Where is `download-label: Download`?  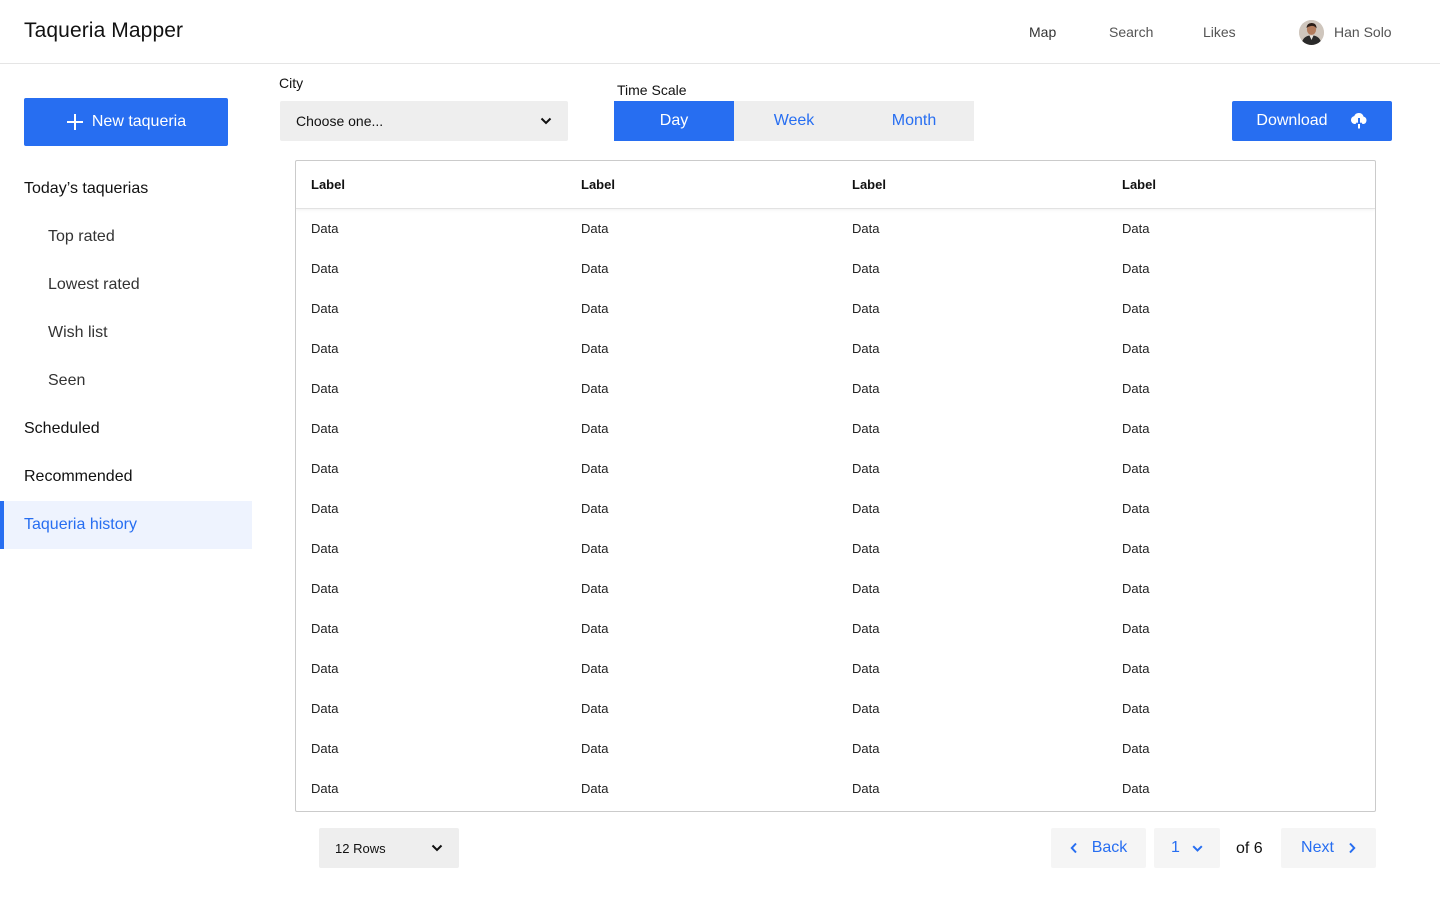 download-label: Download is located at coordinates (1292, 120).